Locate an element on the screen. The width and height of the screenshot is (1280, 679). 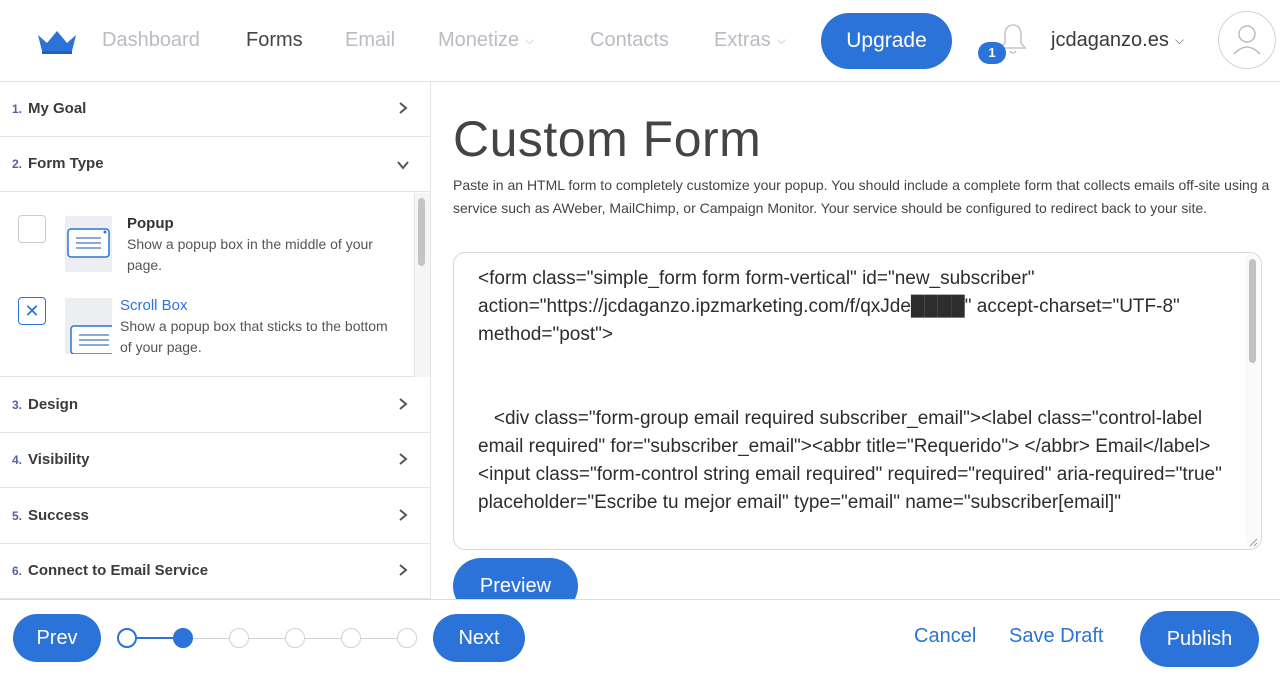
step-form-type: 2. Form Type is located at coordinates (215, 164).